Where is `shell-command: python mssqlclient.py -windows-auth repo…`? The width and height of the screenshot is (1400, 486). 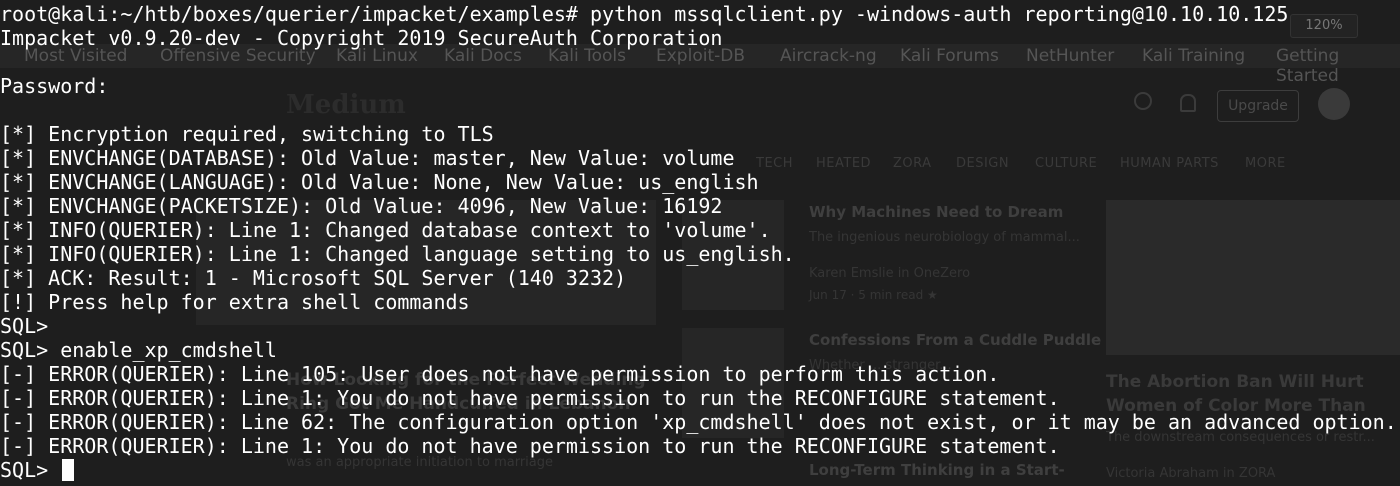 shell-command: python mssqlclient.py -windows-auth repo… is located at coordinates (939, 14).